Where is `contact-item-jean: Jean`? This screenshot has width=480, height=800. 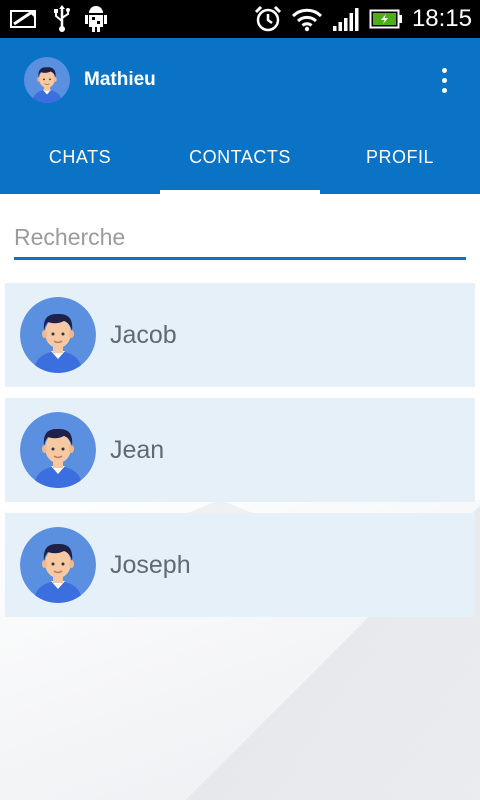 contact-item-jean: Jean is located at coordinates (240, 450).